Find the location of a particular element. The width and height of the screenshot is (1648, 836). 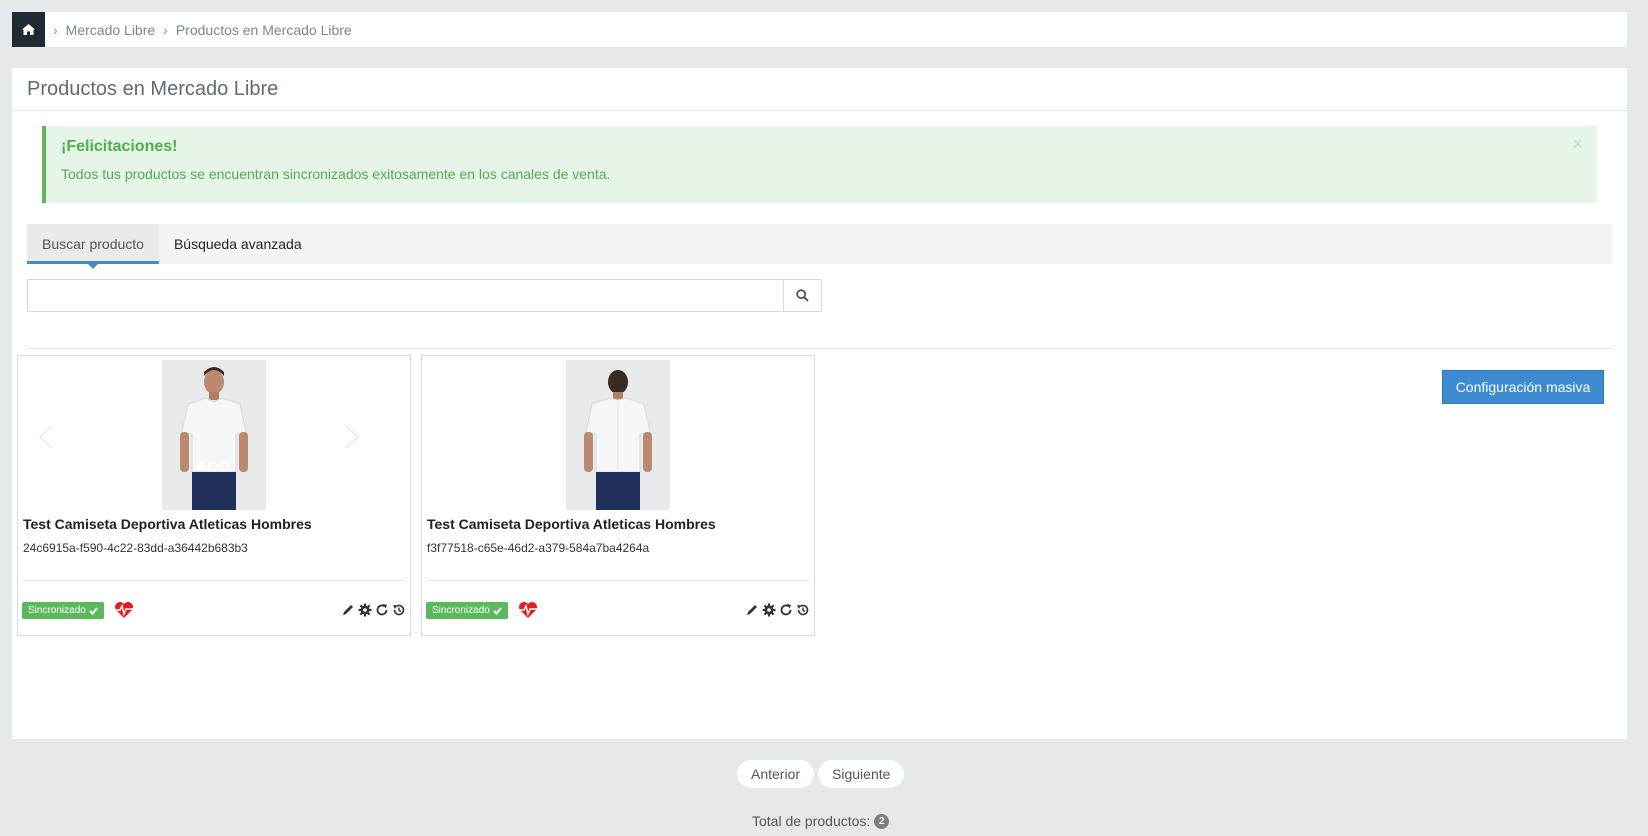

page-title: Productos en Mercado Libre is located at coordinates (153, 89).